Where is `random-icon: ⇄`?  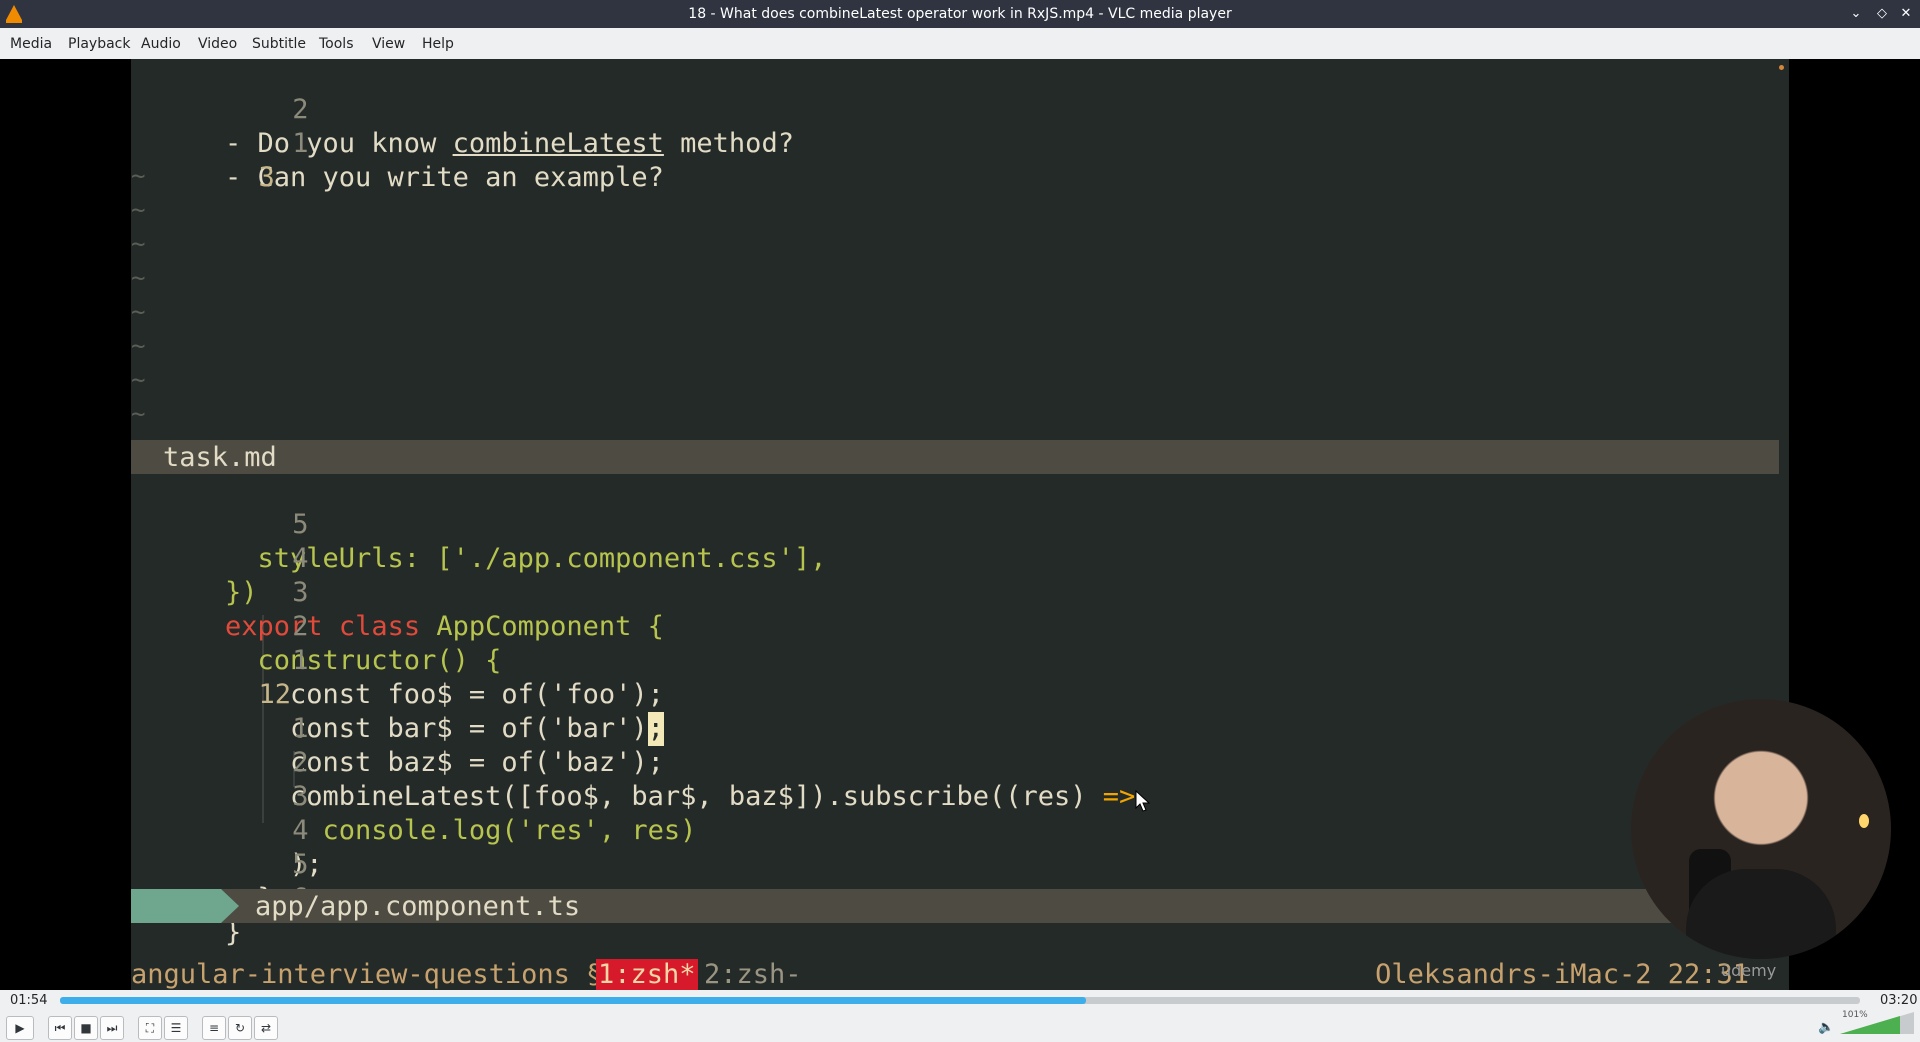 random-icon: ⇄ is located at coordinates (266, 1028).